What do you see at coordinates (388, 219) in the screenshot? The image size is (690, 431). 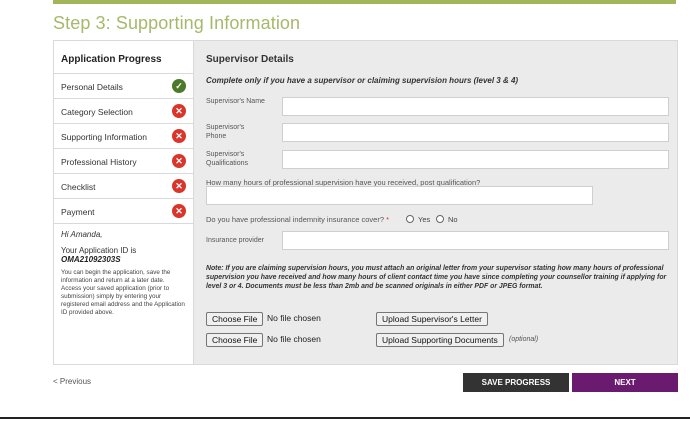 I see `required-mark: *` at bounding box center [388, 219].